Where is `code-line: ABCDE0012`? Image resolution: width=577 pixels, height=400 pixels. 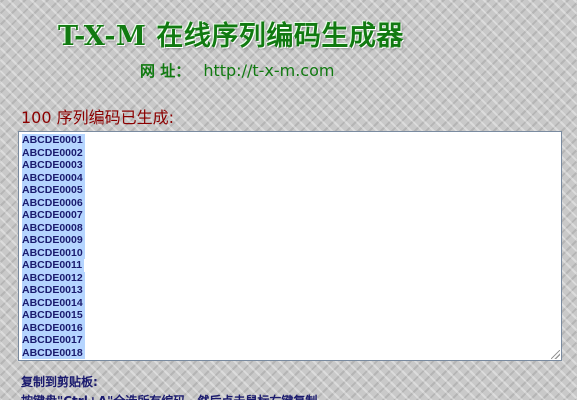
code-line: ABCDE0012 is located at coordinates (53, 277).